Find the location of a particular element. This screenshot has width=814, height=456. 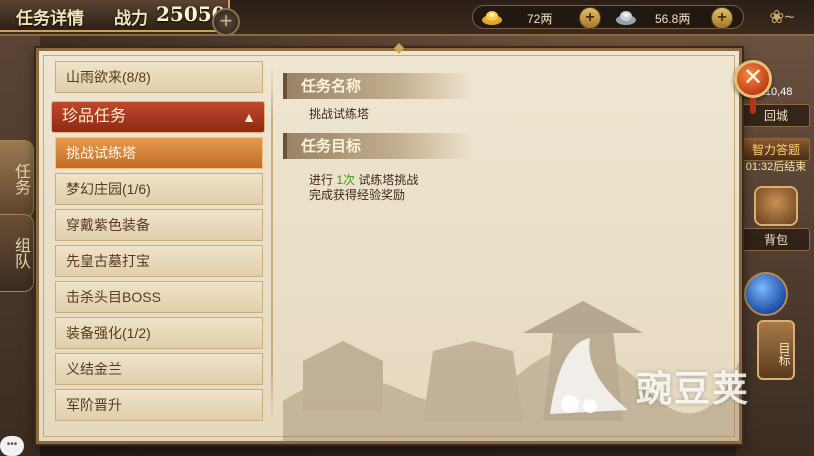

task-item-enhance-gear: 装备强化(1/2) is located at coordinates (159, 333).